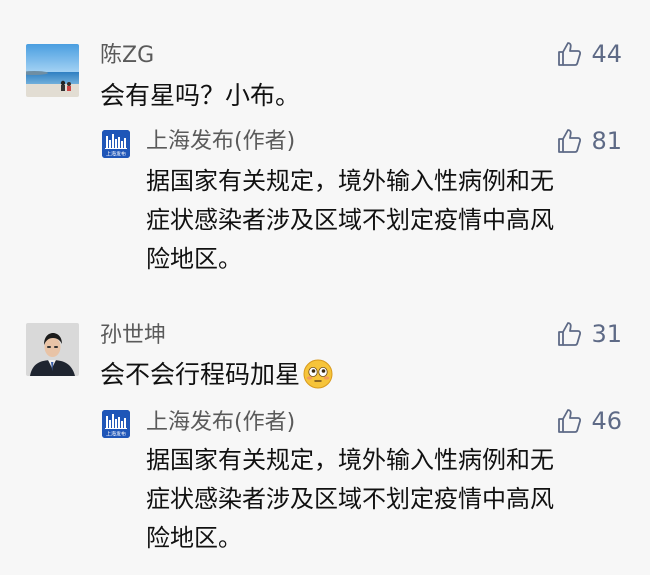 This screenshot has height=575, width=650. What do you see at coordinates (133, 336) in the screenshot?
I see `user-name-2: 孙世坤` at bounding box center [133, 336].